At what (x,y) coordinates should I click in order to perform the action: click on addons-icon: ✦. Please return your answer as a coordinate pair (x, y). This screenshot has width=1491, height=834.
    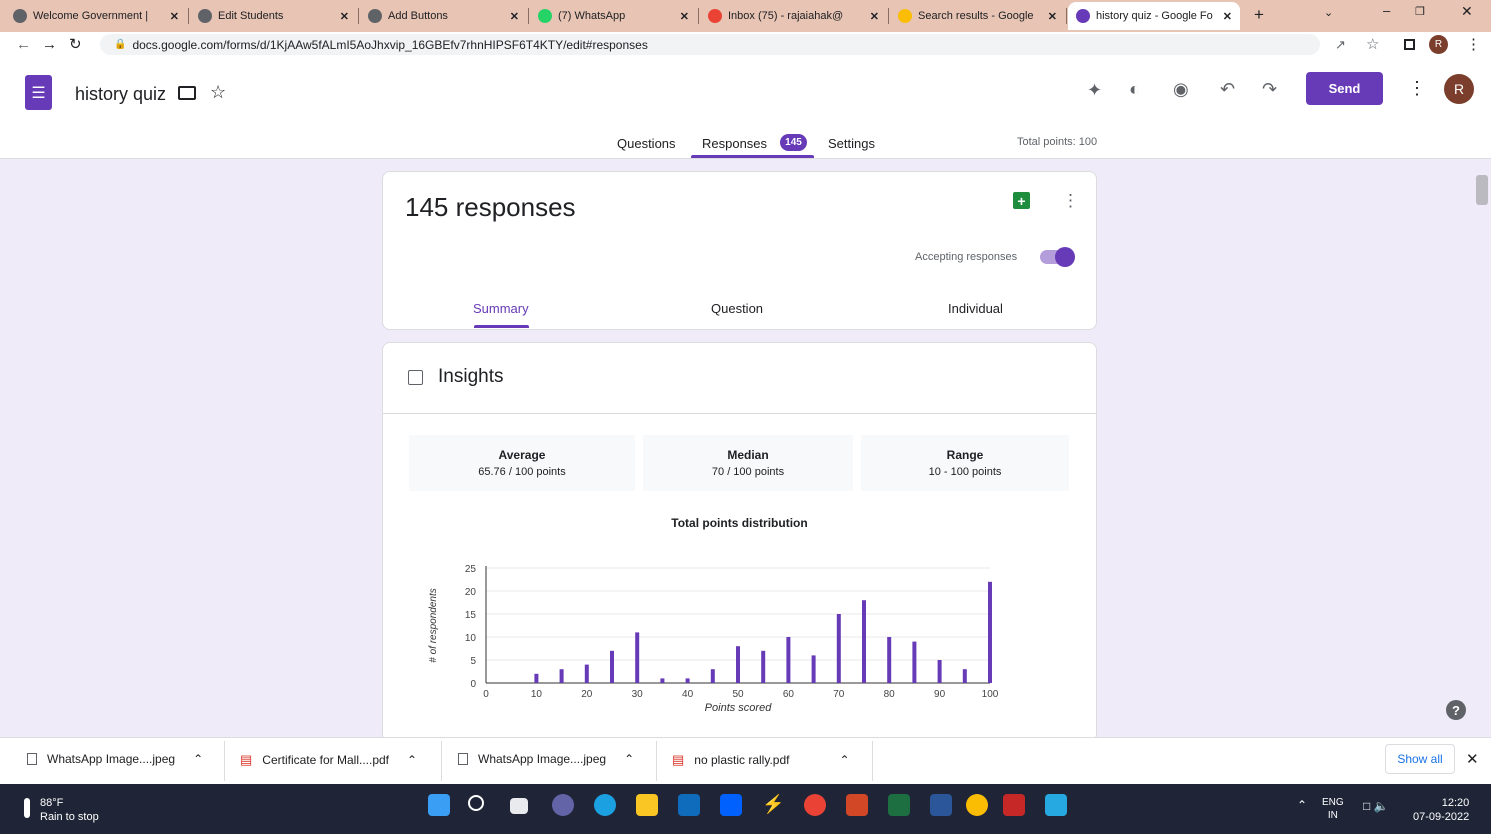
    Looking at the image, I should click on (1094, 90).